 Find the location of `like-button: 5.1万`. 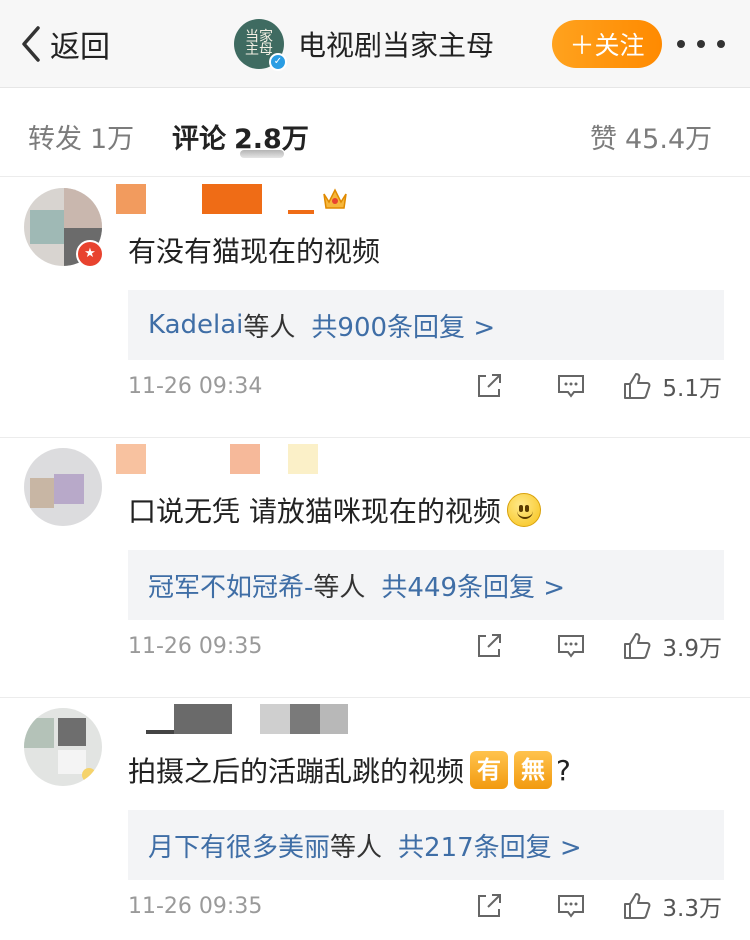

like-button: 5.1万 is located at coordinates (672, 386).